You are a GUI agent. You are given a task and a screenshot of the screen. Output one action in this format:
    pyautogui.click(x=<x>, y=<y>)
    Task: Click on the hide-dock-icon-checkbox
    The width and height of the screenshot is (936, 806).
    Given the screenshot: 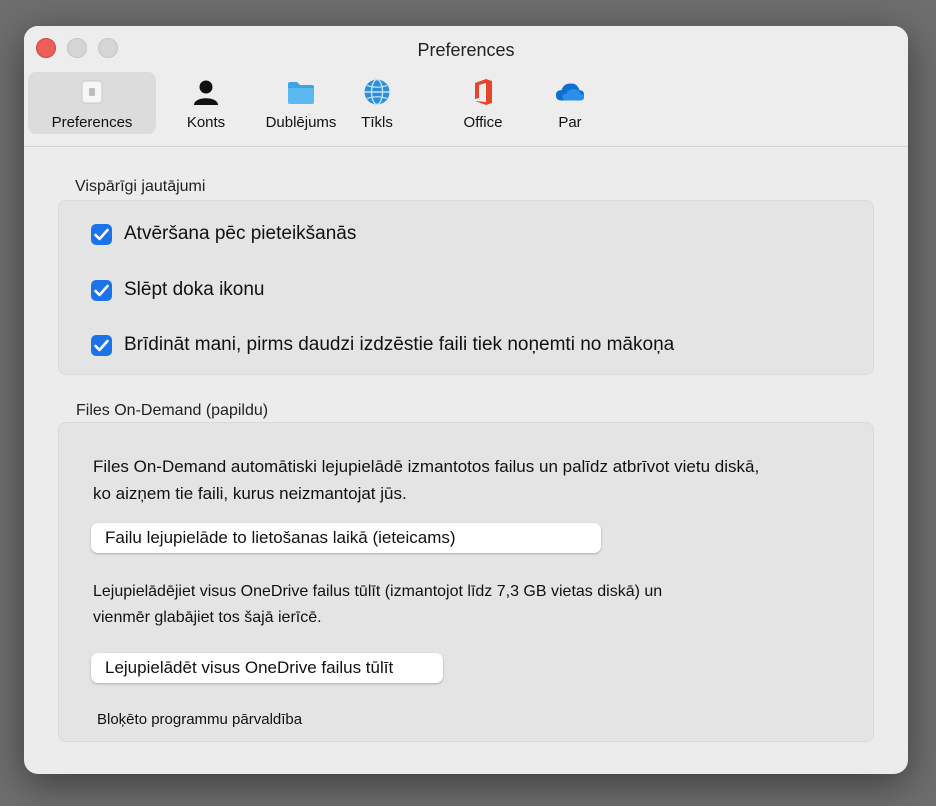 What is the action you would take?
    pyautogui.click(x=101, y=290)
    